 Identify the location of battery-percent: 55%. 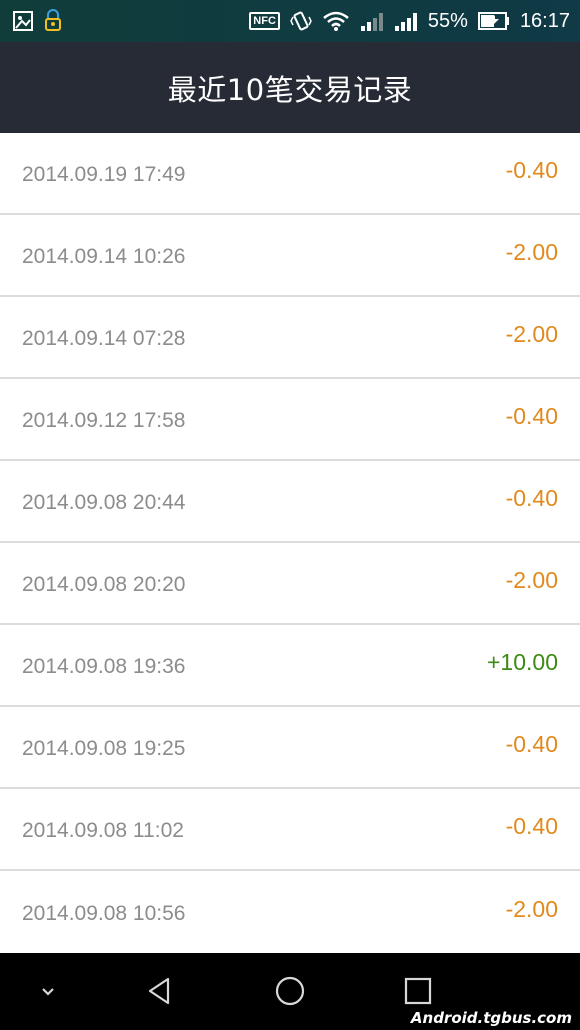
(447, 20).